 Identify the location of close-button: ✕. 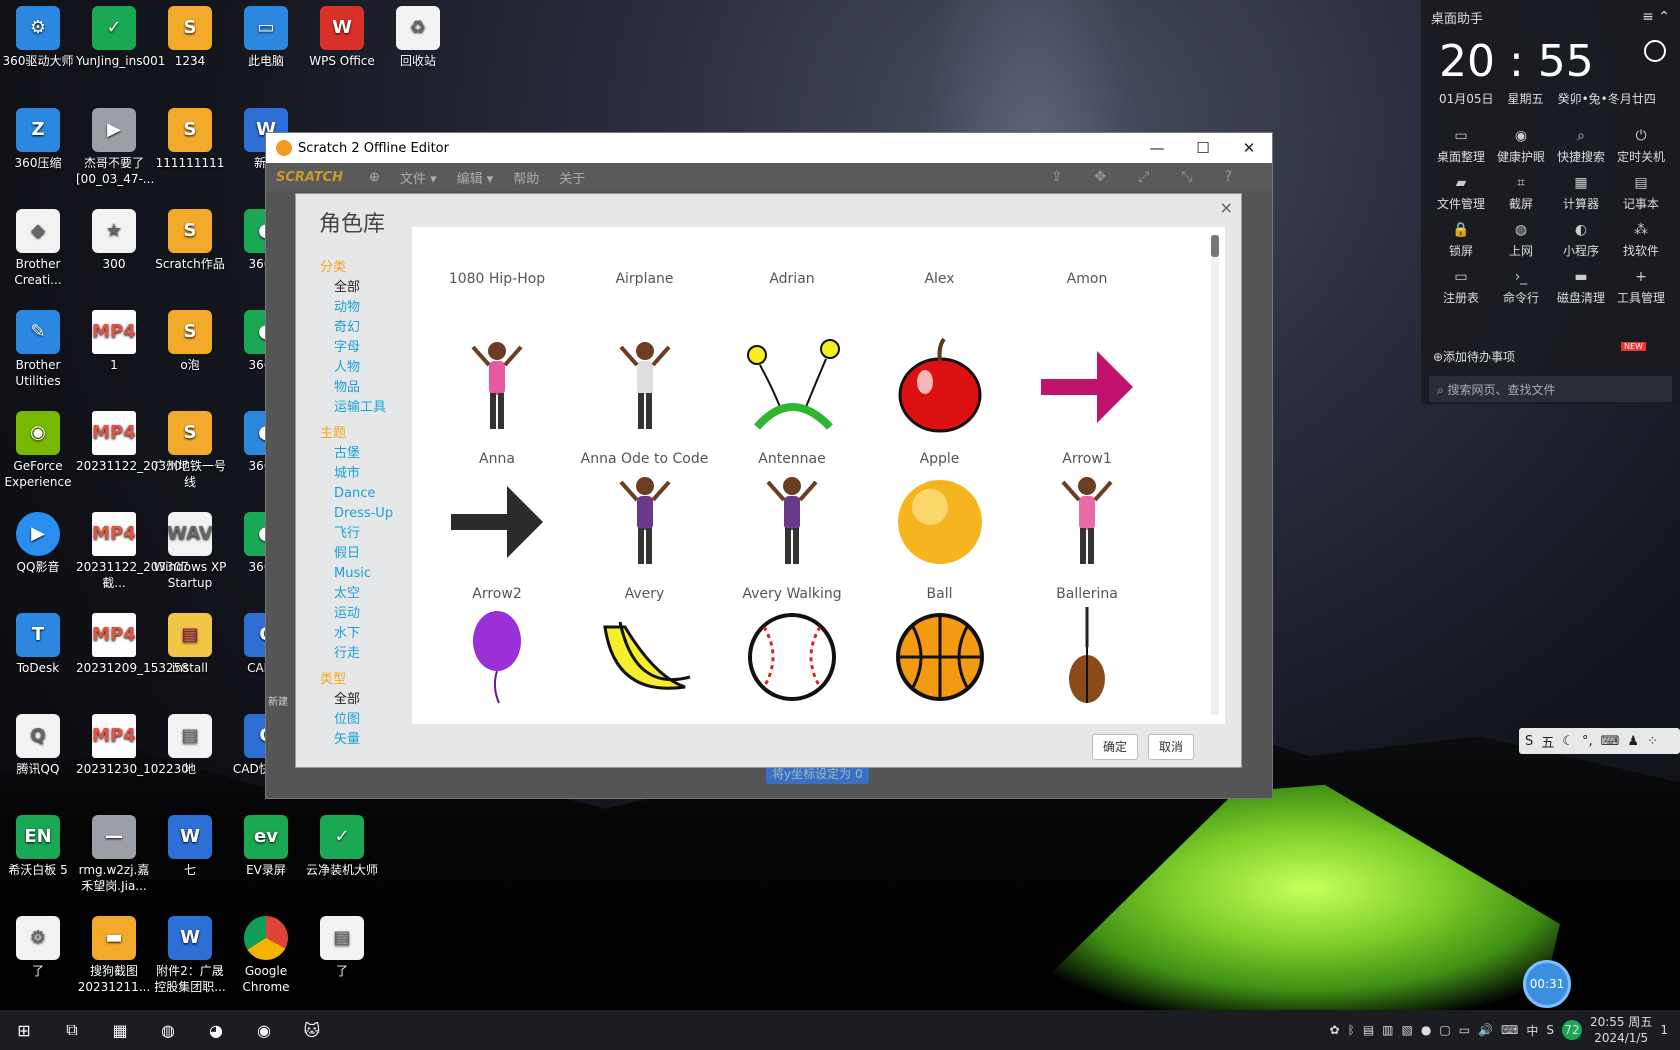
(1249, 148).